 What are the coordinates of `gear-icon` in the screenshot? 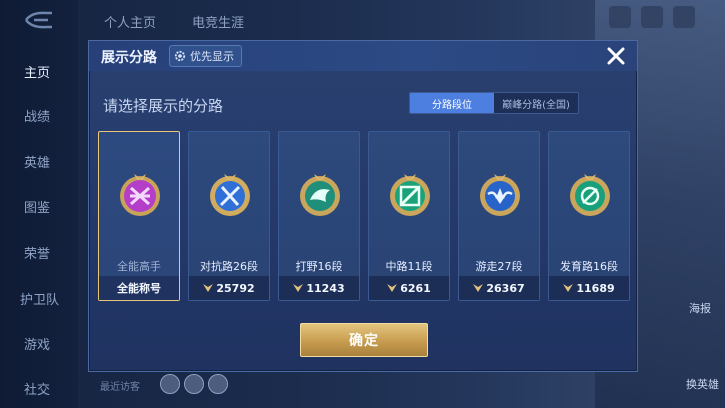 It's located at (180, 56).